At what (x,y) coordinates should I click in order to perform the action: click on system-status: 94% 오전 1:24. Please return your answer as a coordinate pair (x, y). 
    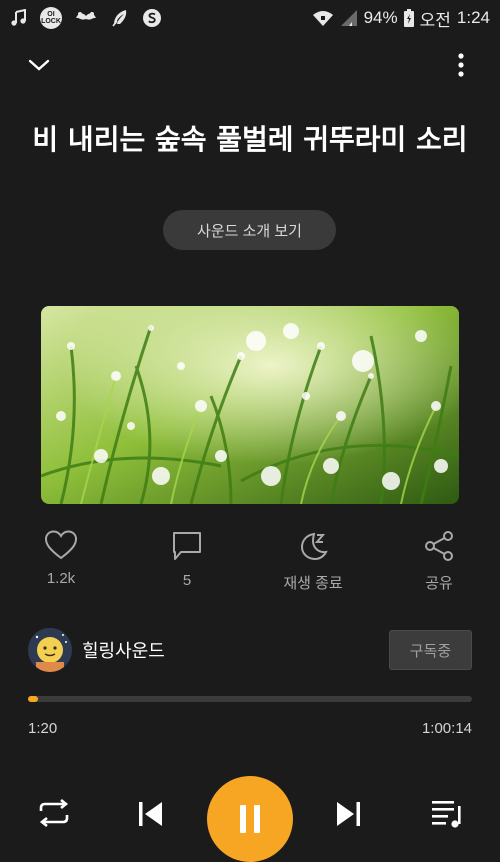
    Looking at the image, I should click on (401, 18).